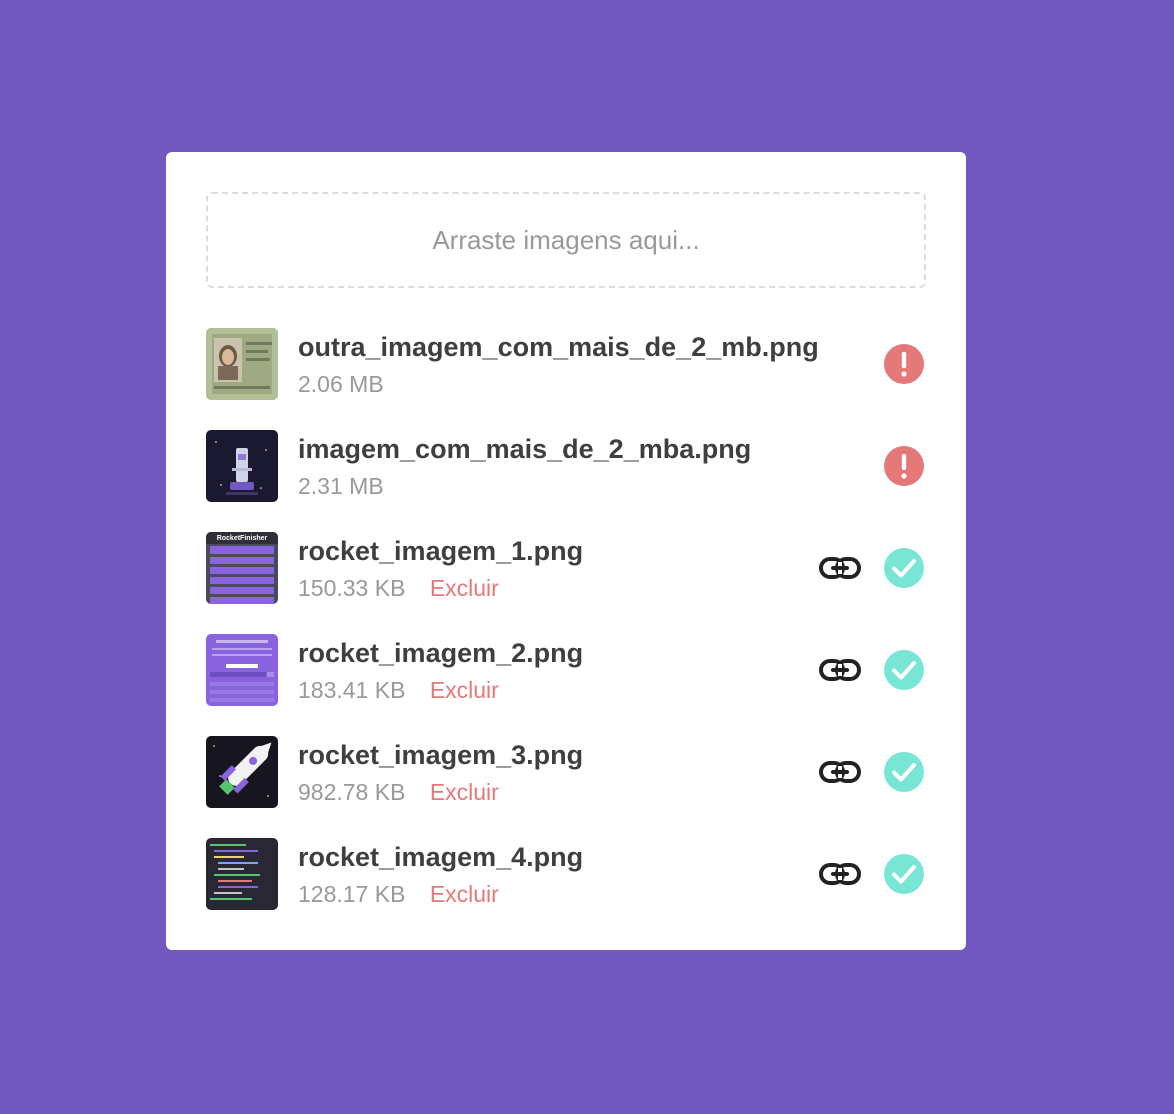  I want to click on file-size: 183.41 KB, so click(352, 690).